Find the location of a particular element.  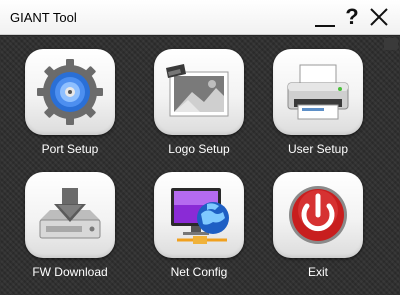

download-drive-icon is located at coordinates (70, 213).